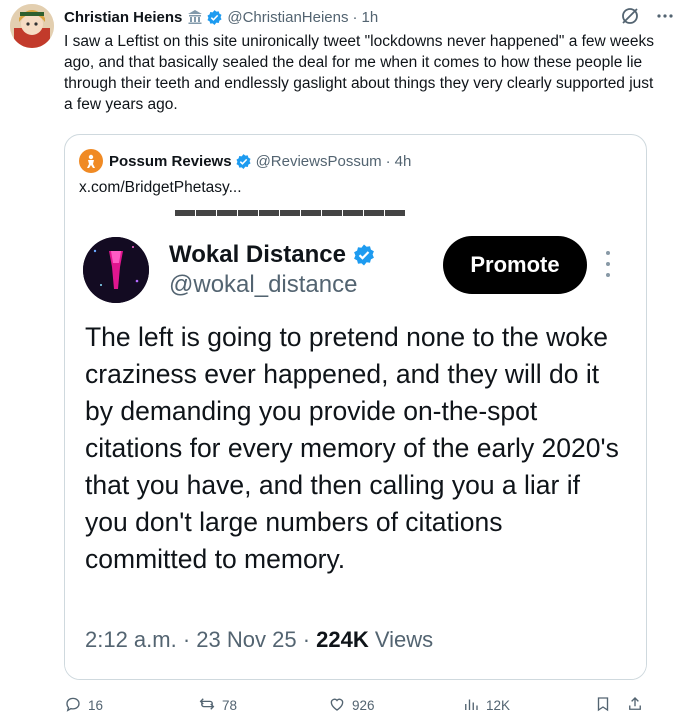 The width and height of the screenshot is (690, 720). What do you see at coordinates (342, 639) in the screenshot?
I see `screenshot-views-count: 224K` at bounding box center [342, 639].